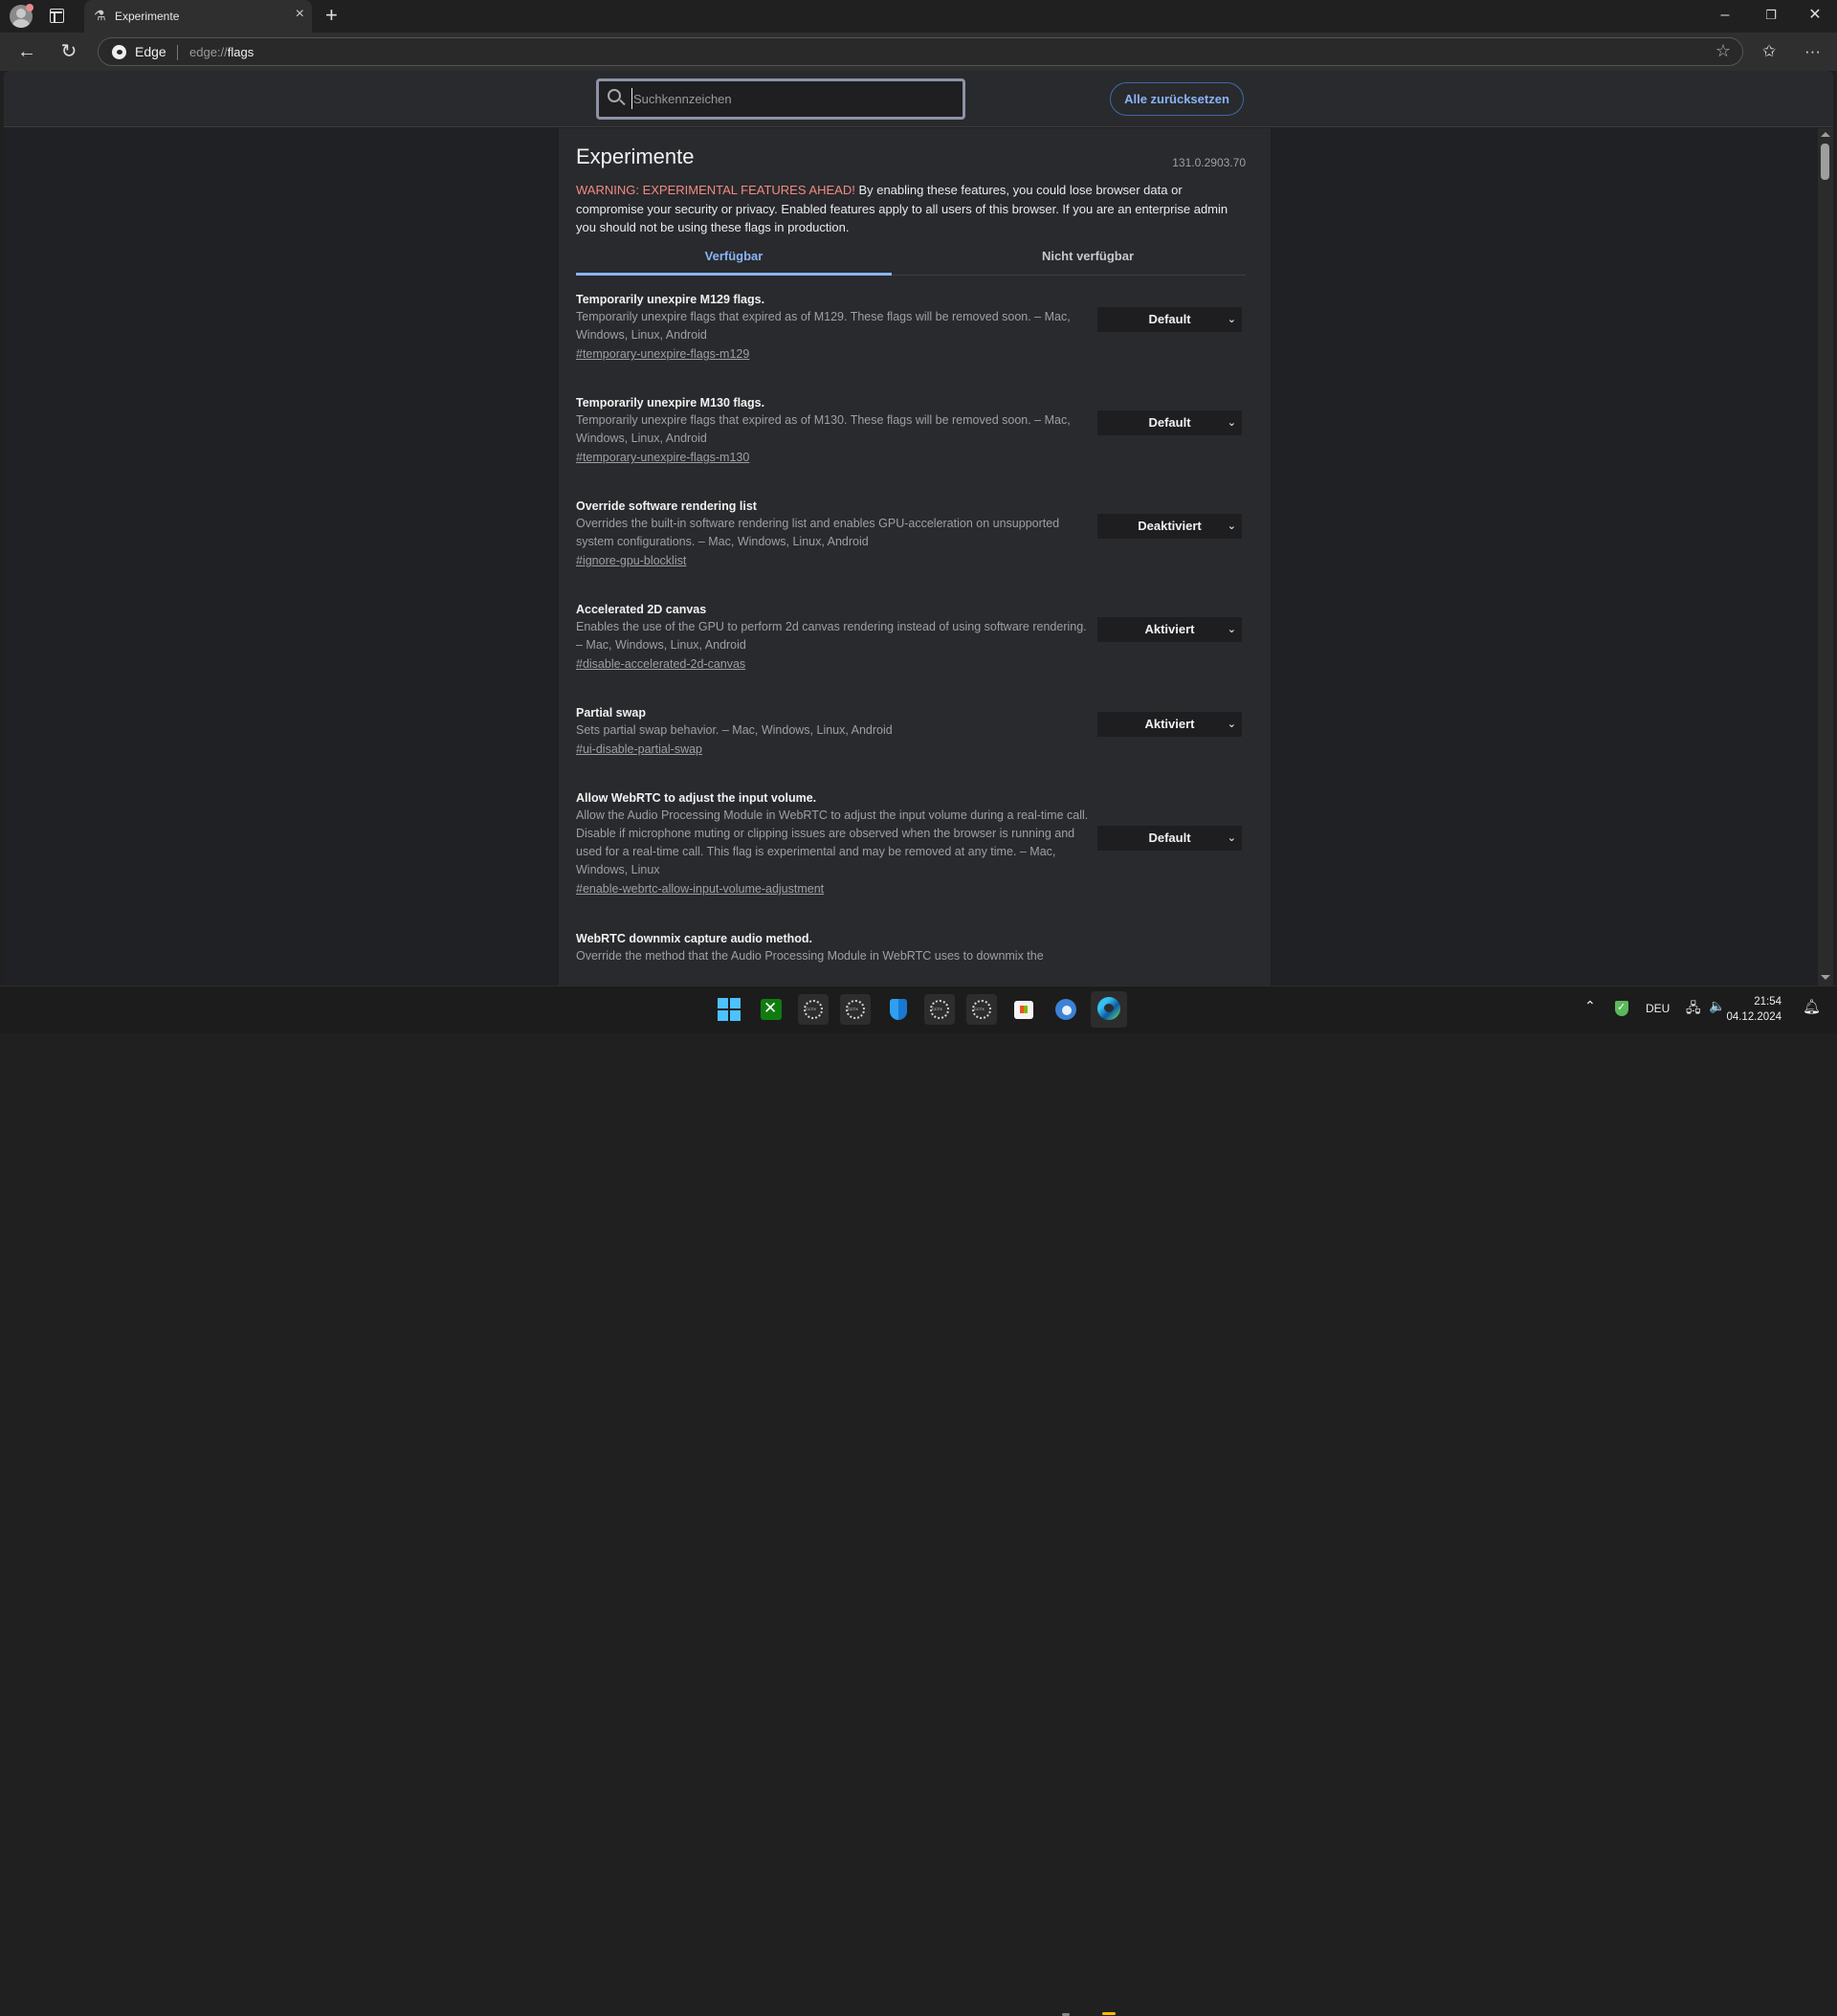  Describe the element at coordinates (1177, 99) in the screenshot. I see `reset-all-button: Alle zurücksetzen` at that location.